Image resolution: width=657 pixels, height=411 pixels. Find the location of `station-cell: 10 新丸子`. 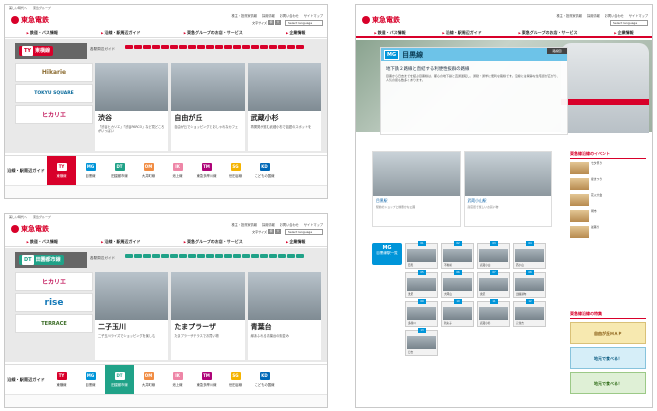

station-cell: 10 新丸子 is located at coordinates (457, 313).